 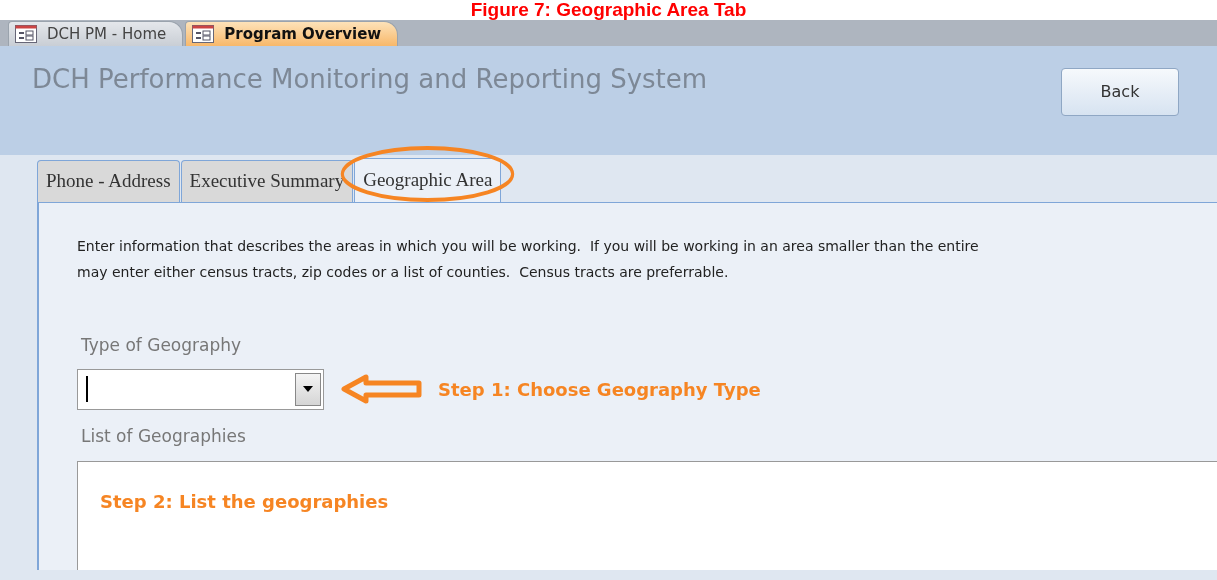 I want to click on document-tab: DCH PM - Home, so click(x=96, y=33).